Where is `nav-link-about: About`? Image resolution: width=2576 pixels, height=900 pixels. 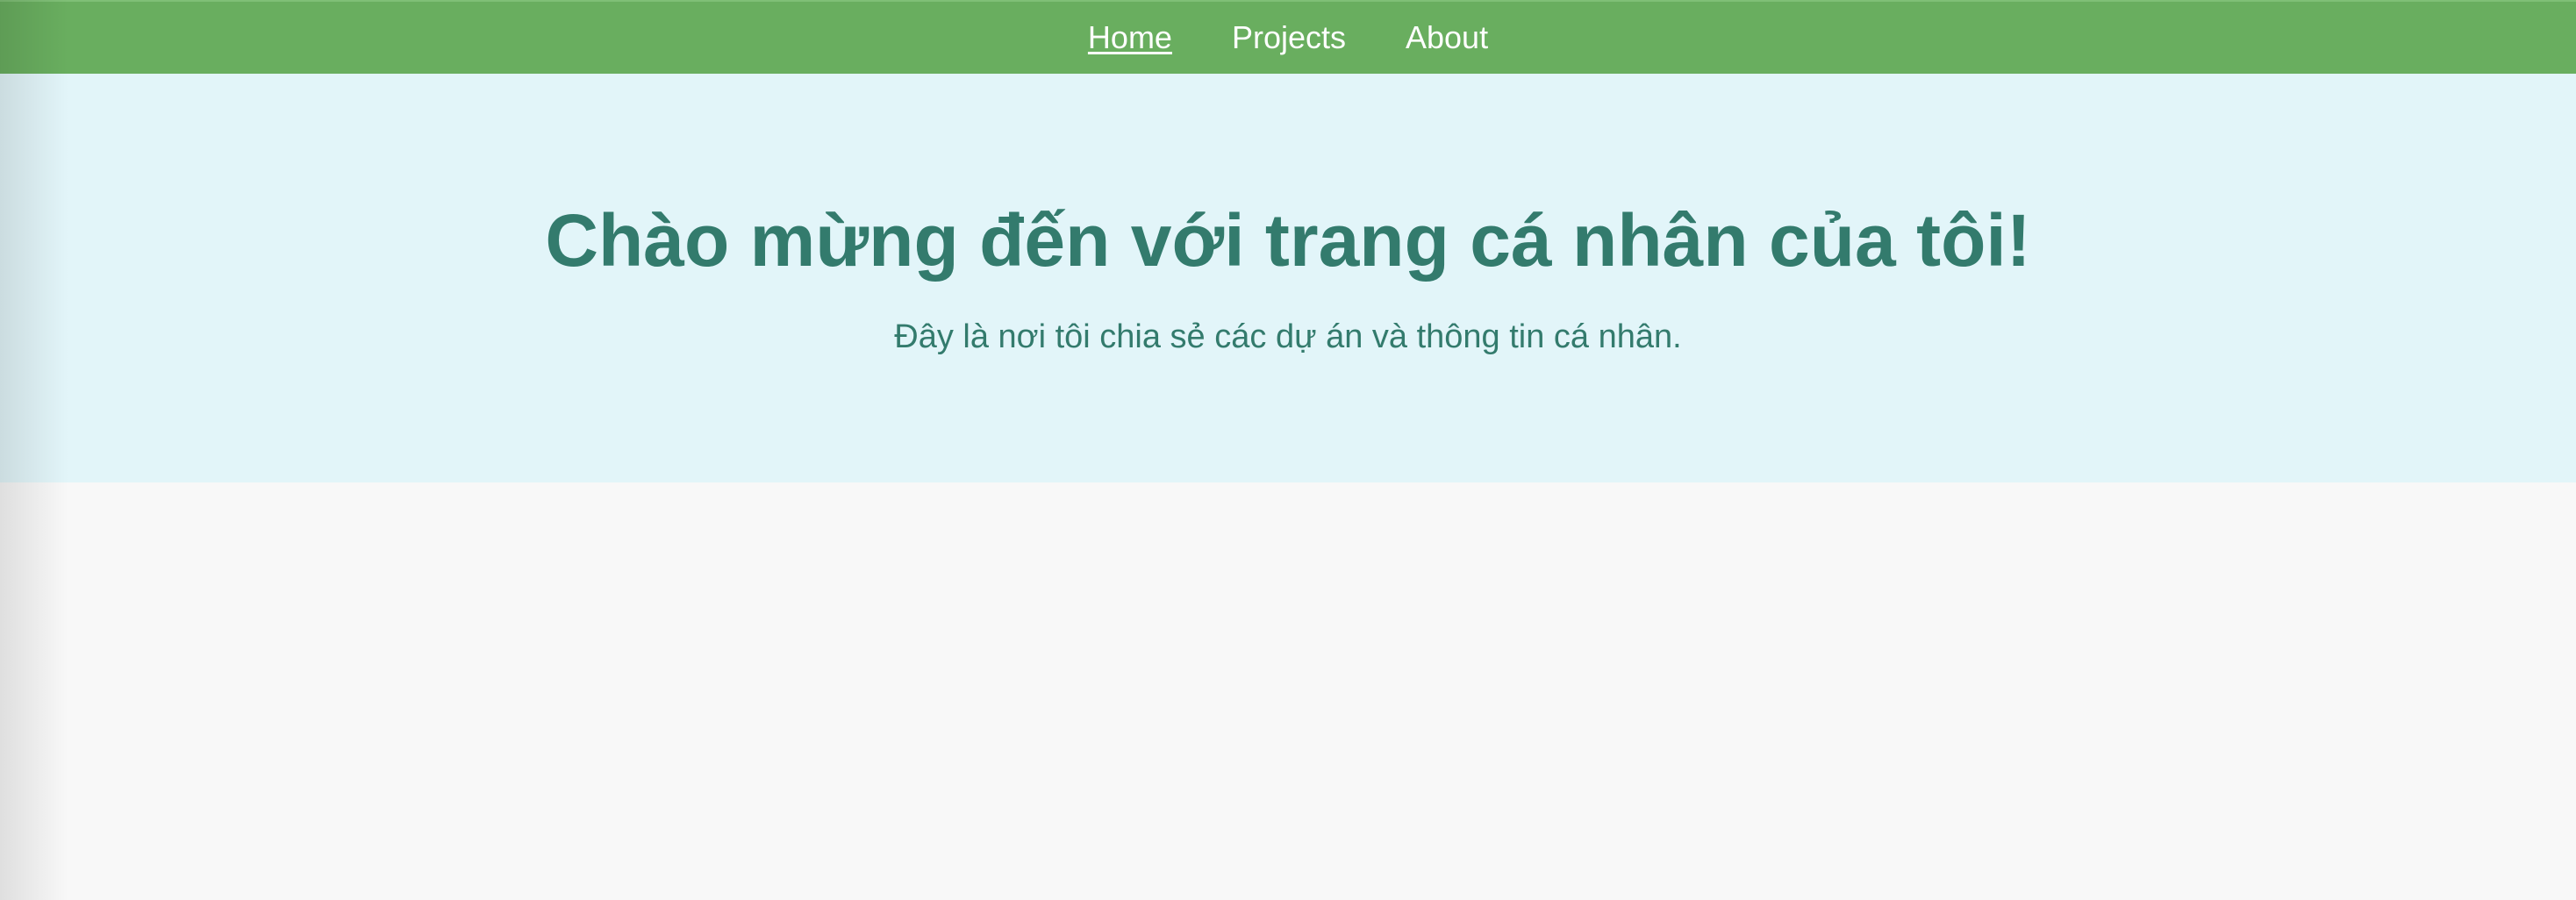 nav-link-about: About is located at coordinates (1447, 38).